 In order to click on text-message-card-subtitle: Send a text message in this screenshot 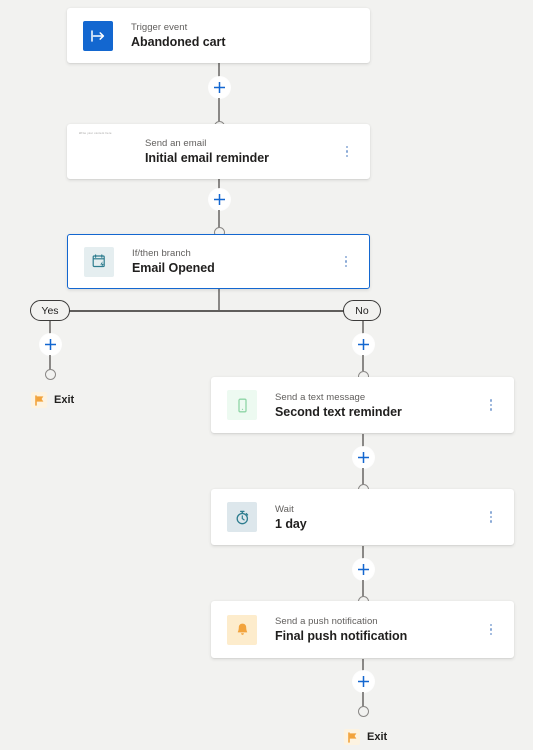, I will do `click(320, 397)`.